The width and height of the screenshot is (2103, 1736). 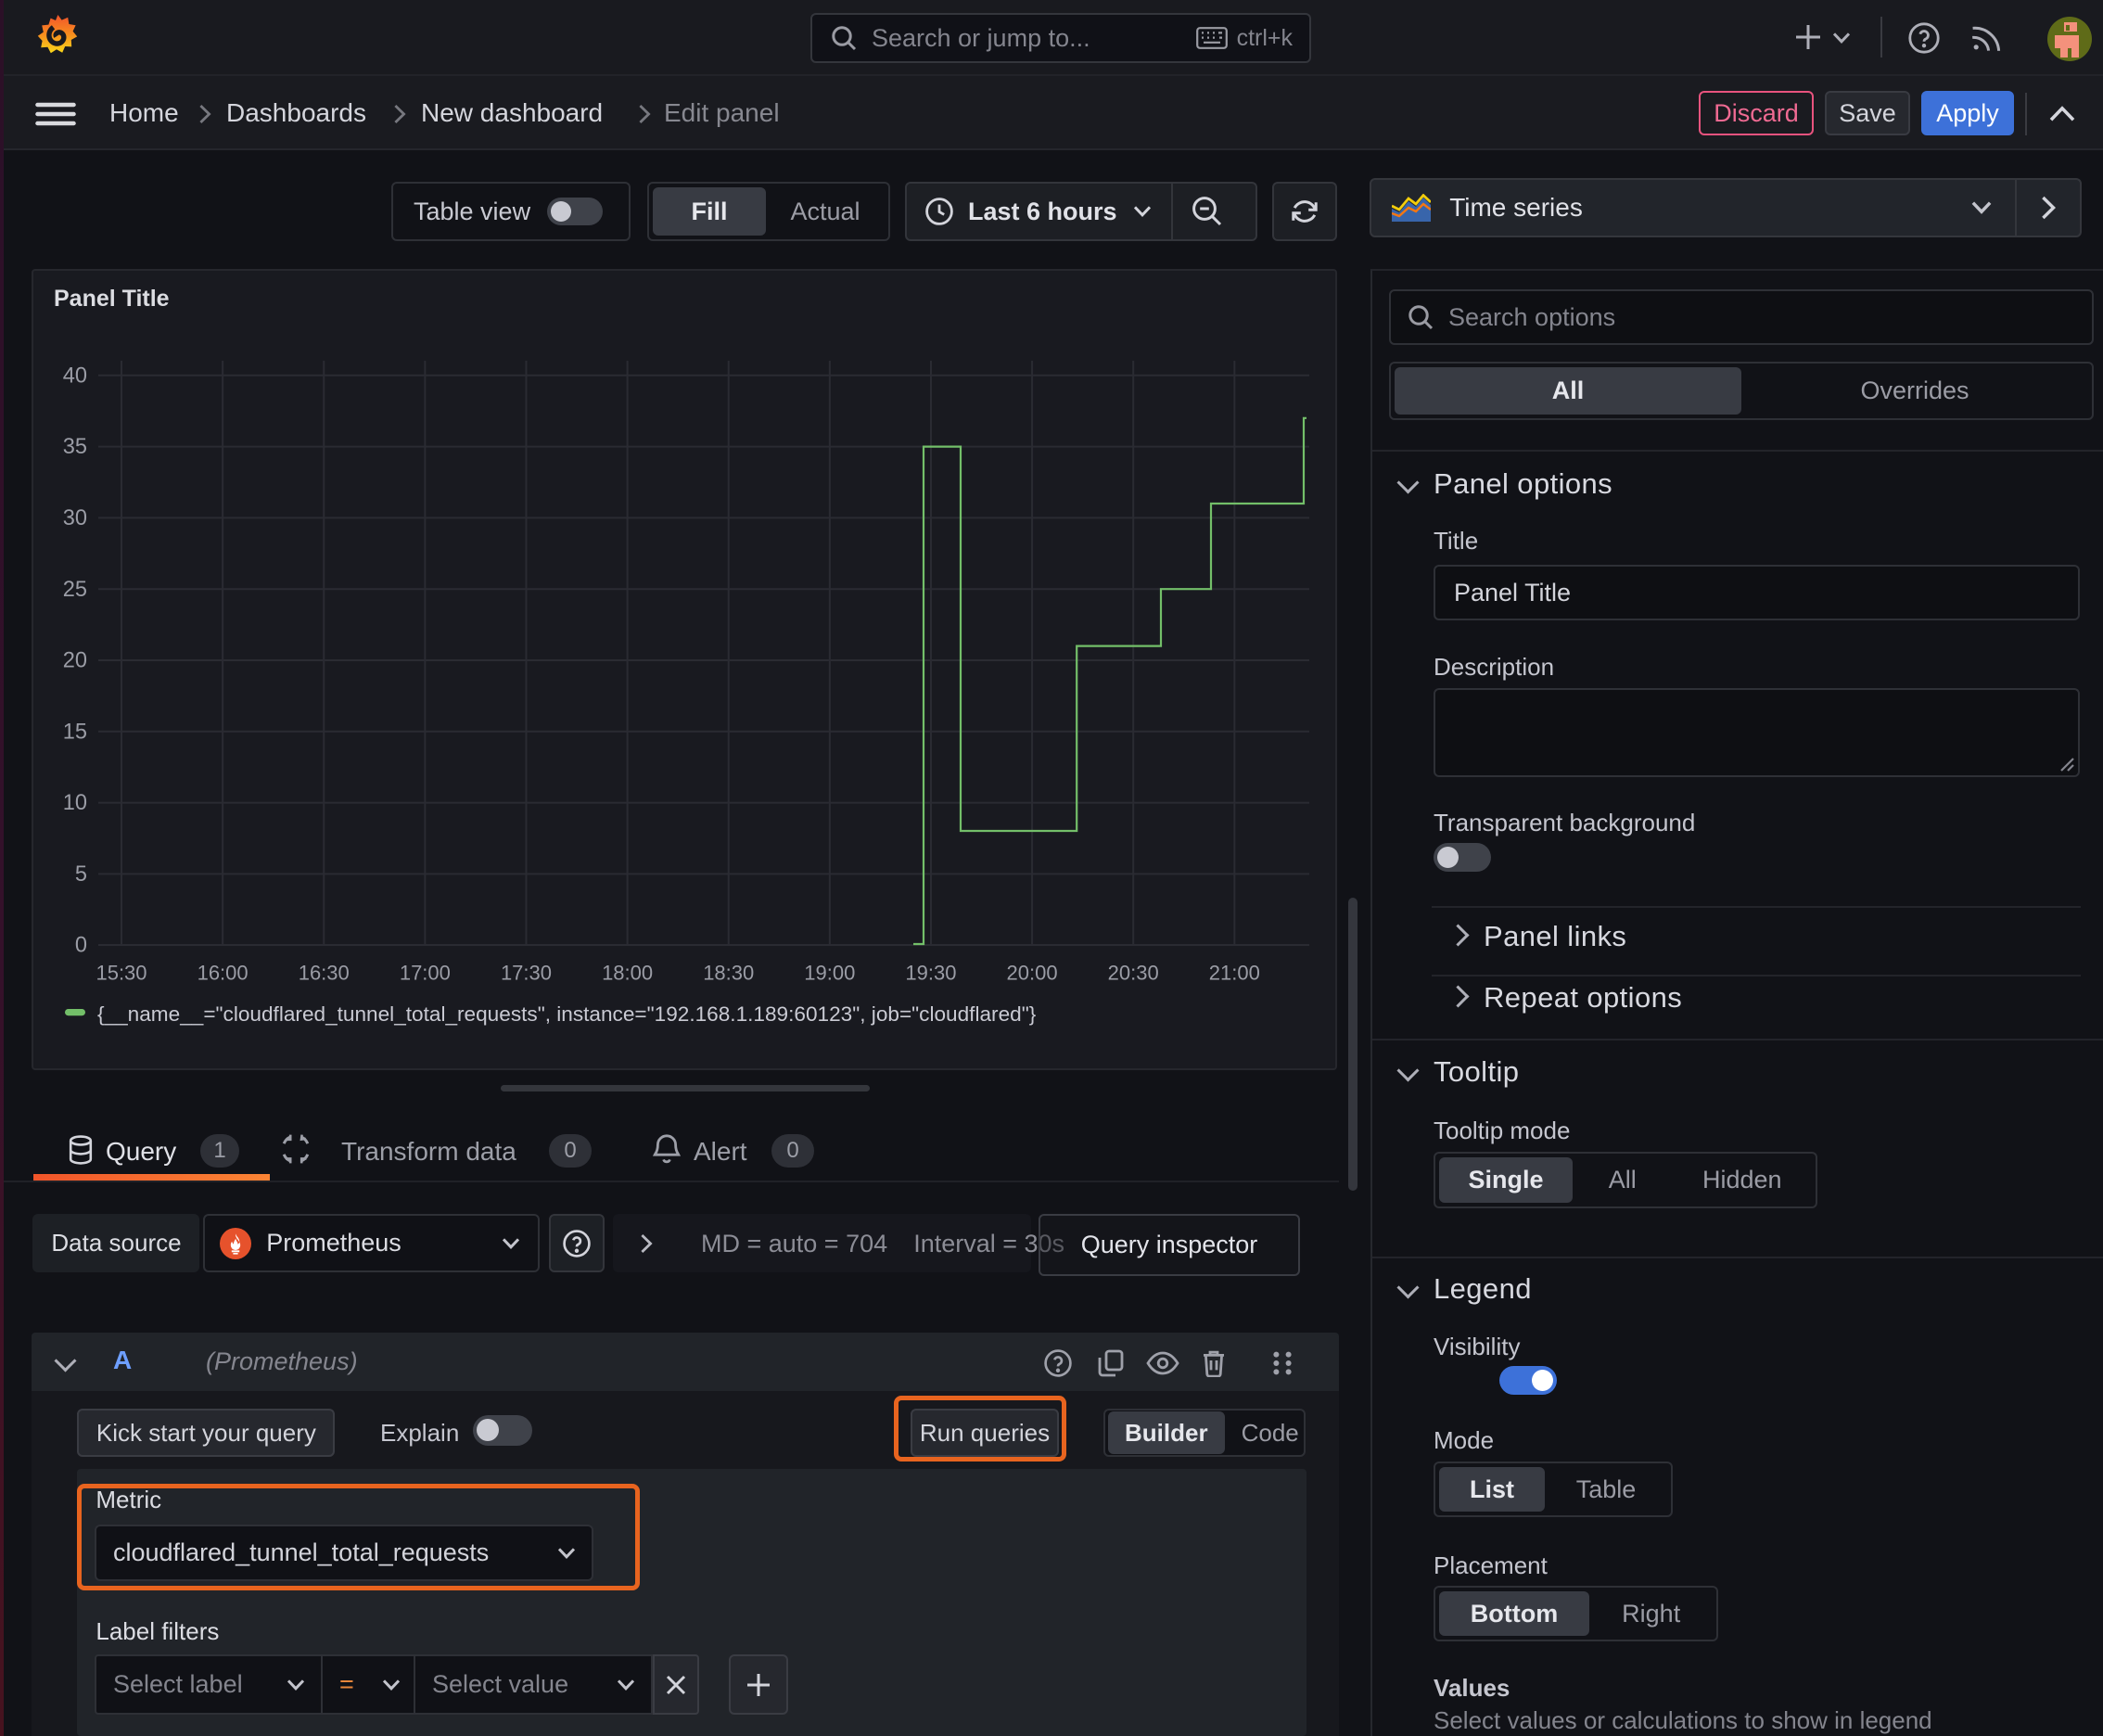 What do you see at coordinates (627, 973) in the screenshot?
I see `svg-text: 18:00` at bounding box center [627, 973].